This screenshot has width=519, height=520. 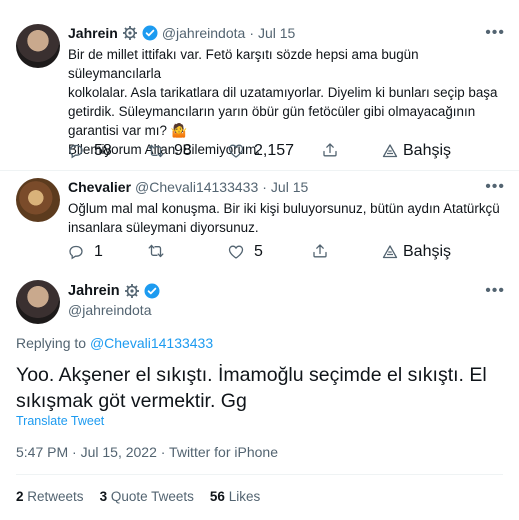 I want to click on main-author-name-line: Jahrein, so click(x=114, y=291).